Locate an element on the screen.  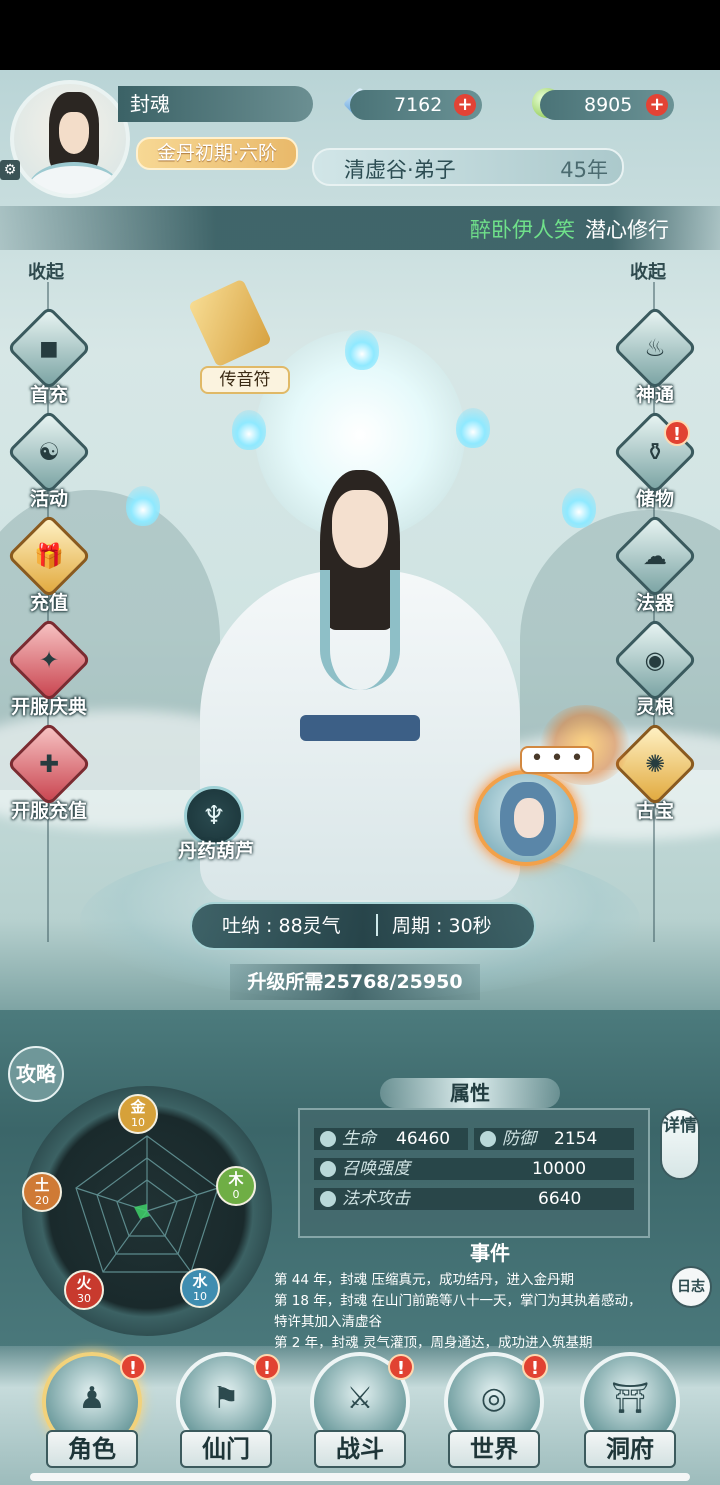
menu-spirit-root: ◉ 灵根 is located at coordinates (655, 668).